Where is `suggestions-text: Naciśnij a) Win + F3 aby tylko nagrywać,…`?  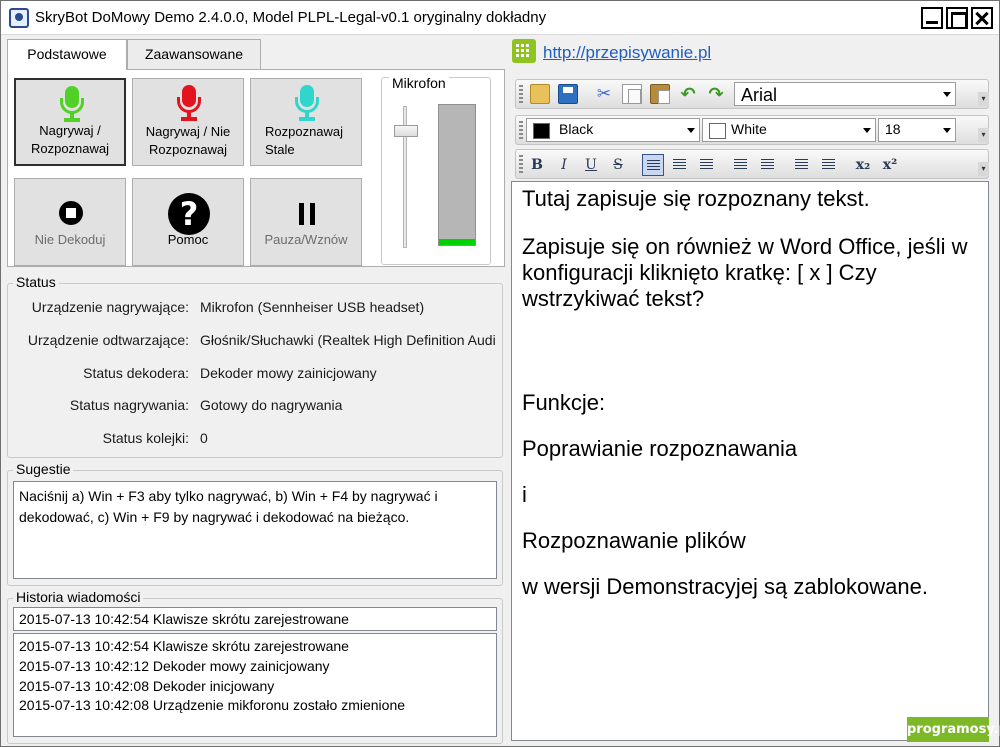 suggestions-text: Naciśnij a) Win + F3 aby tylko nagrywać,… is located at coordinates (255, 530).